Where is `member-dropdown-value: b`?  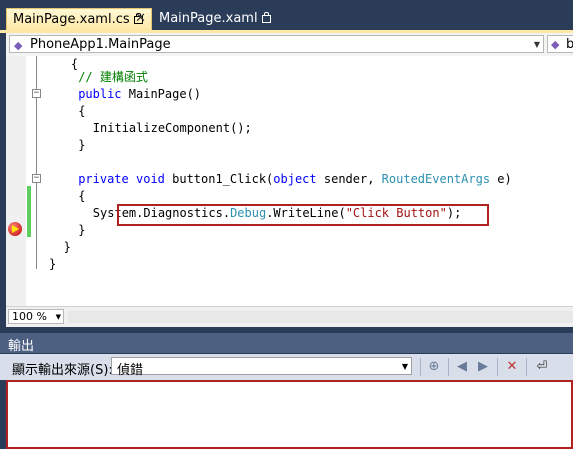
member-dropdown-value: b is located at coordinates (569, 44).